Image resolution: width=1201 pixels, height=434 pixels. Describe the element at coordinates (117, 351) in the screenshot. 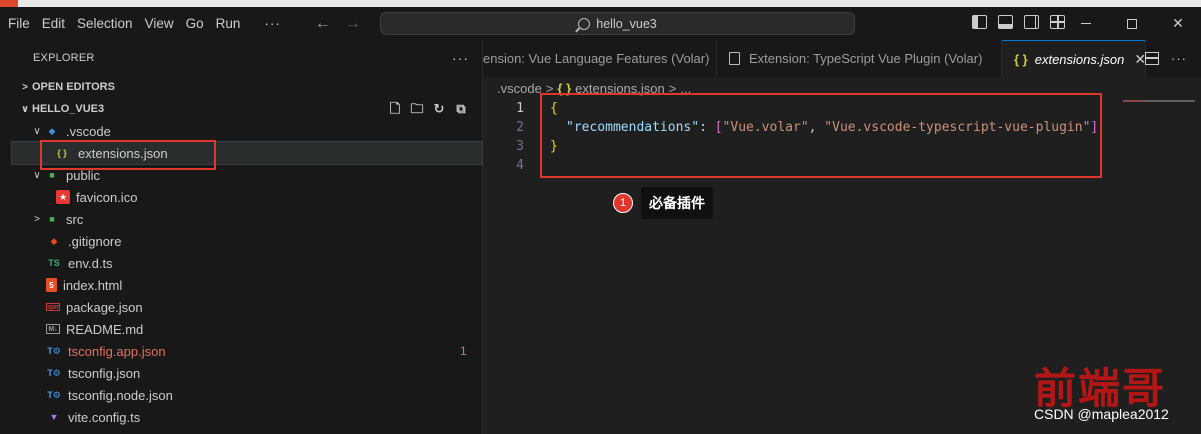

I see `tree-item-label: tsconfig.app.json` at that location.